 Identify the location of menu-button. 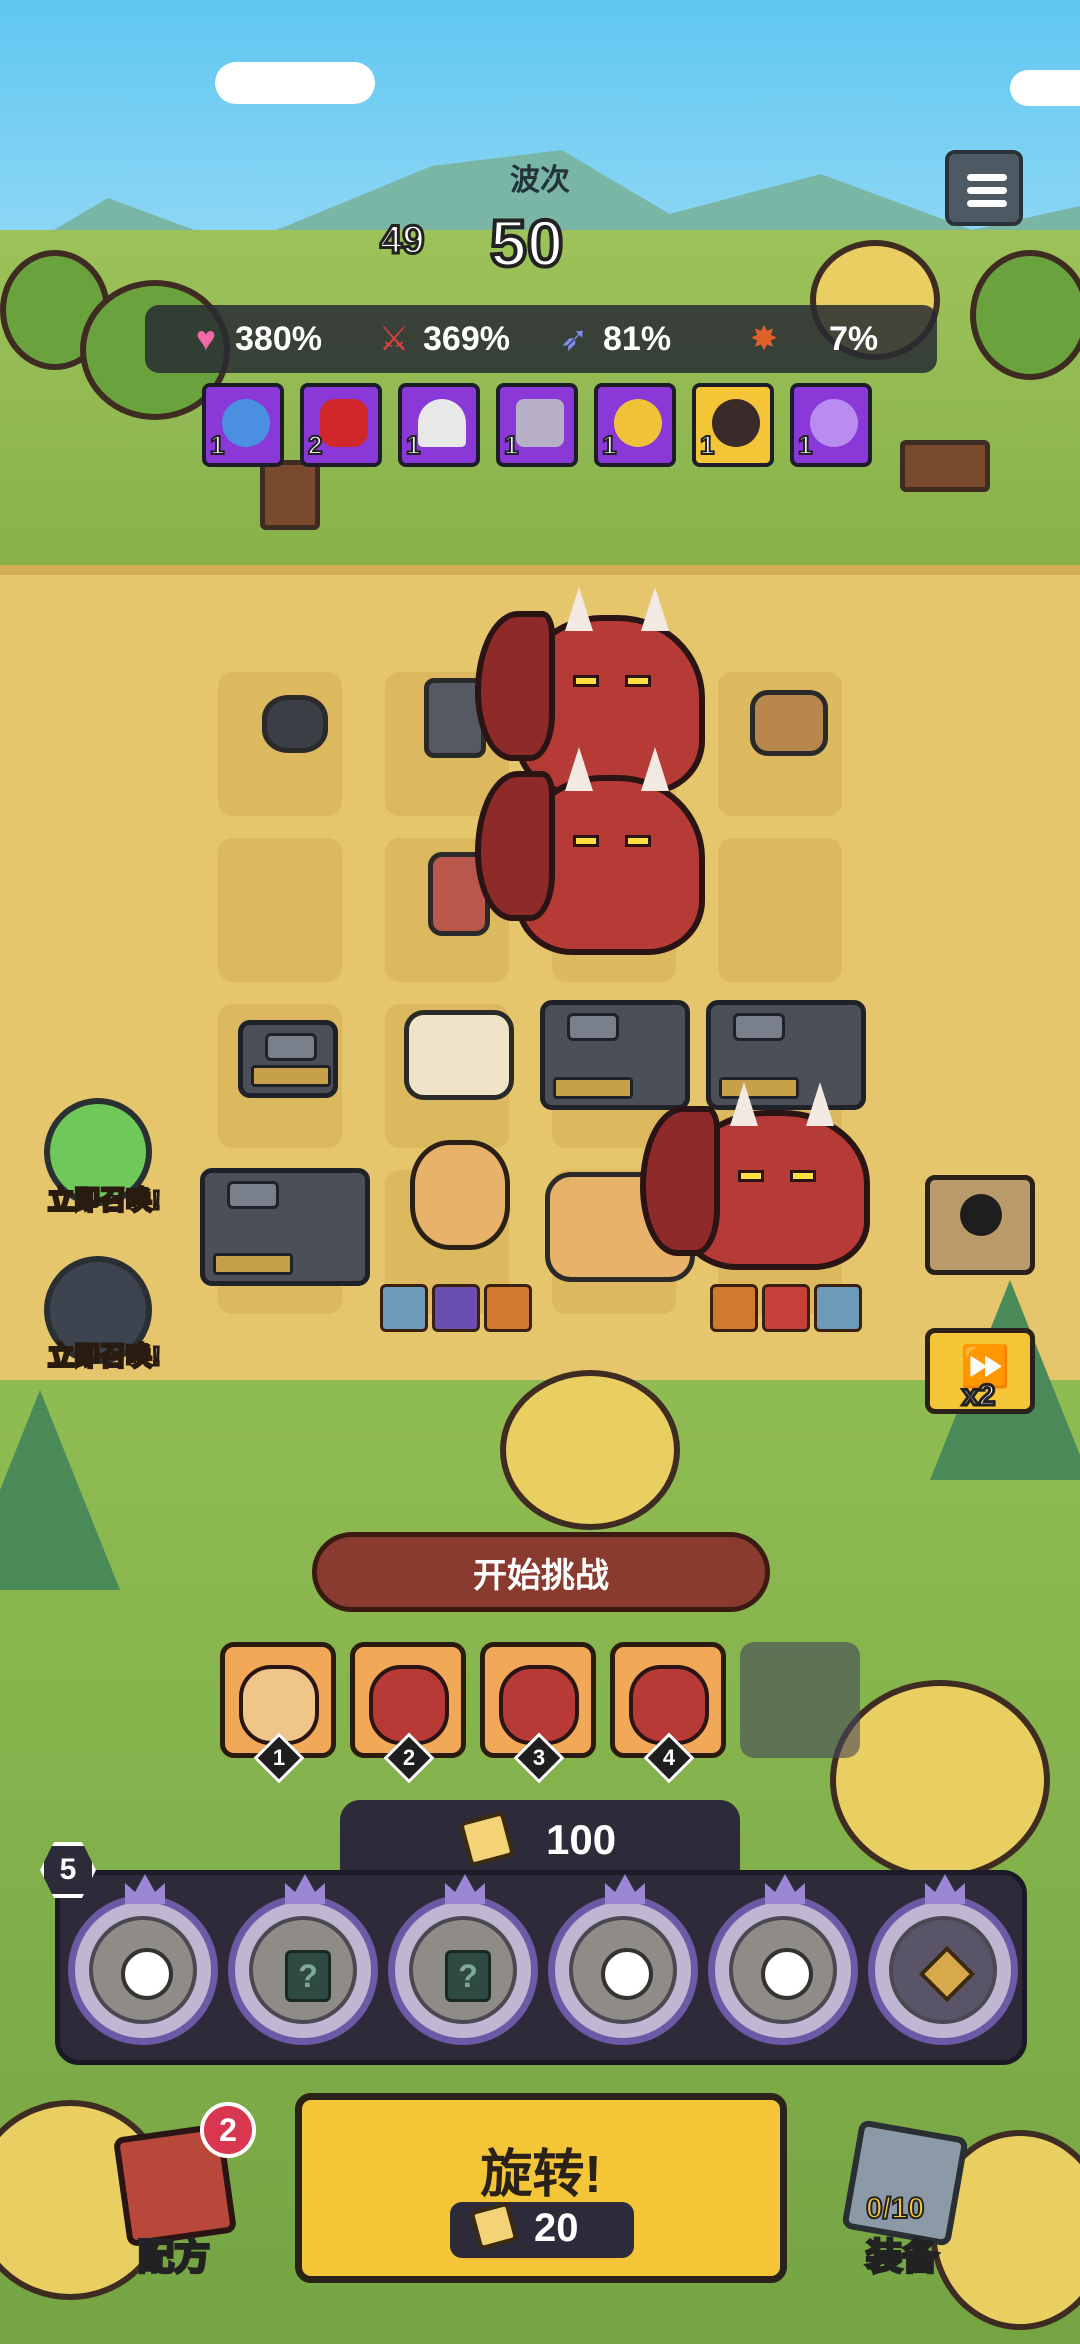
(984, 188).